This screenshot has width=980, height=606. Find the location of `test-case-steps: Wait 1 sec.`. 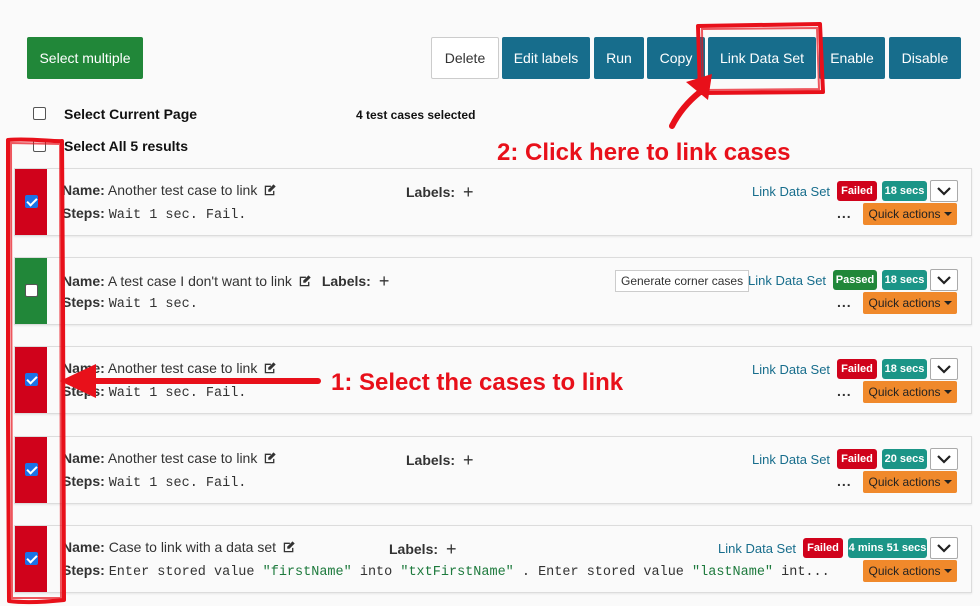

test-case-steps: Wait 1 sec. is located at coordinates (153, 304).